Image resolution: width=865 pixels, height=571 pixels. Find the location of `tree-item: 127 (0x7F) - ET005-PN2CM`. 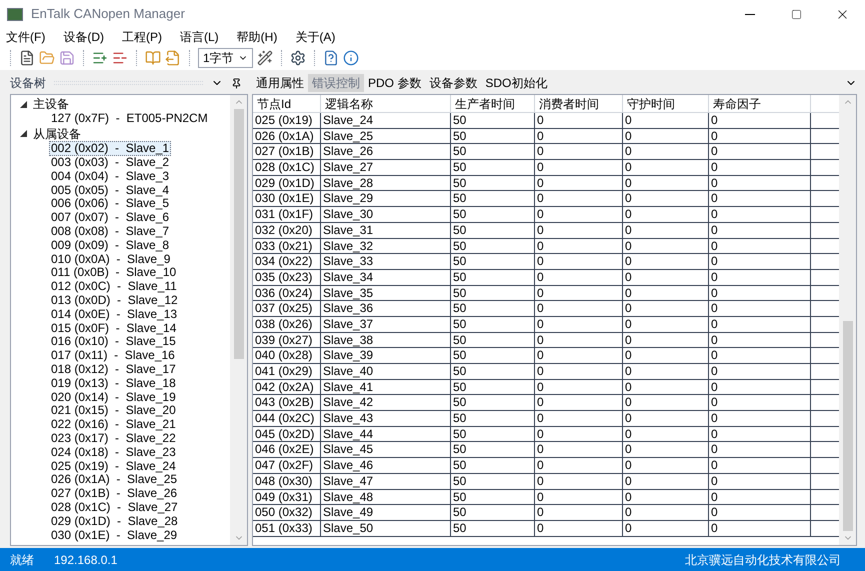

tree-item: 127 (0x7F) - ET005-PN2CM is located at coordinates (129, 118).